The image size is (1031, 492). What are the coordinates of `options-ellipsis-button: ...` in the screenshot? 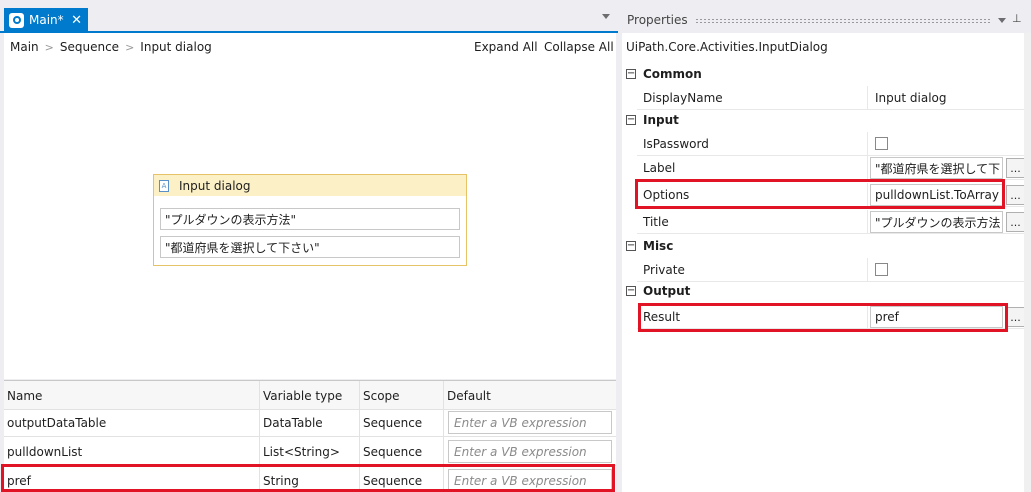 It's located at (1015, 195).